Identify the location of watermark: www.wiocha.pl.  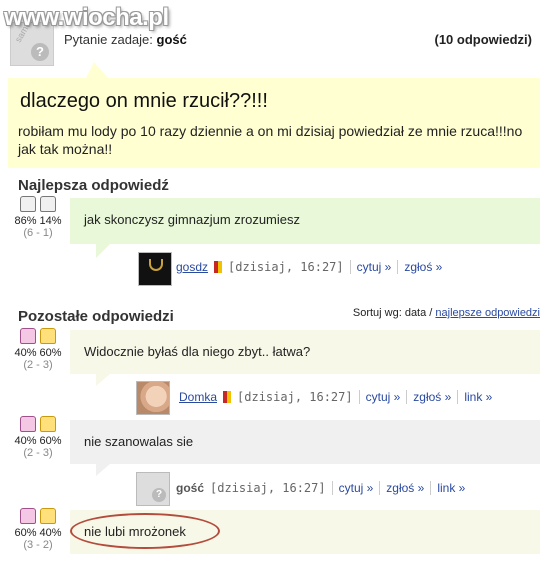
(86, 17).